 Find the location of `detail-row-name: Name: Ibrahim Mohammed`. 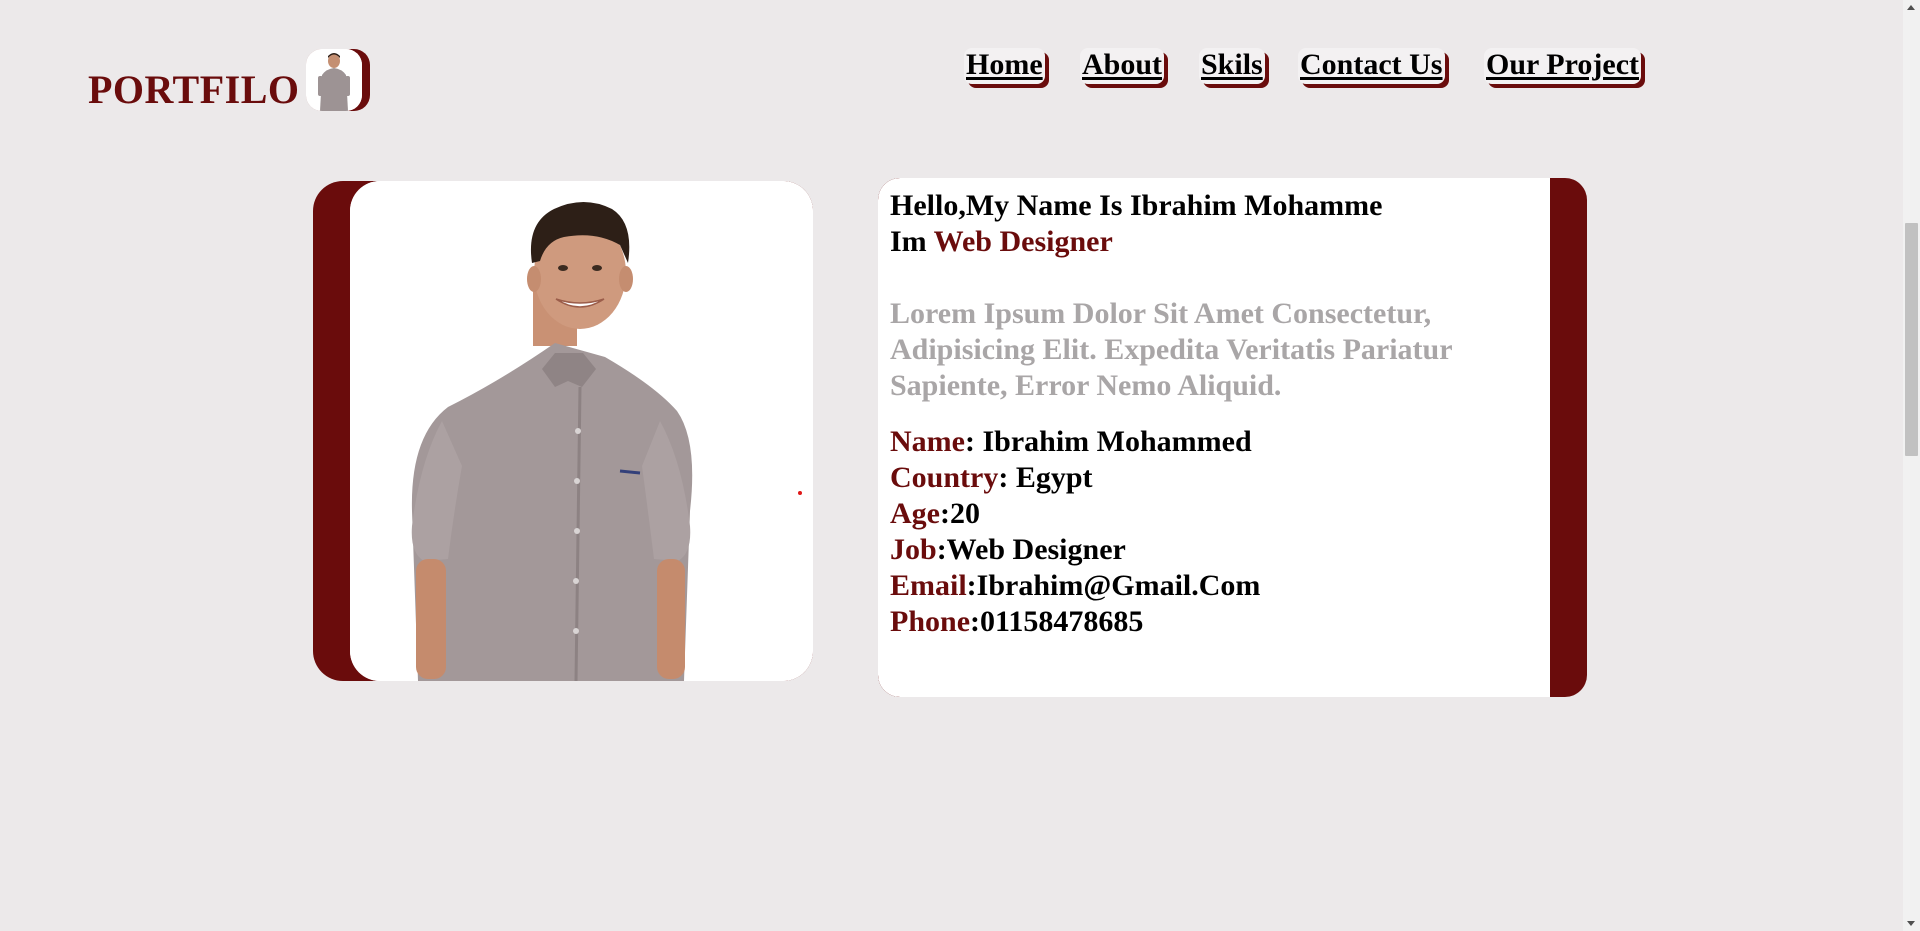

detail-row-name: Name: Ibrahim Mohammed is located at coordinates (1190, 442).